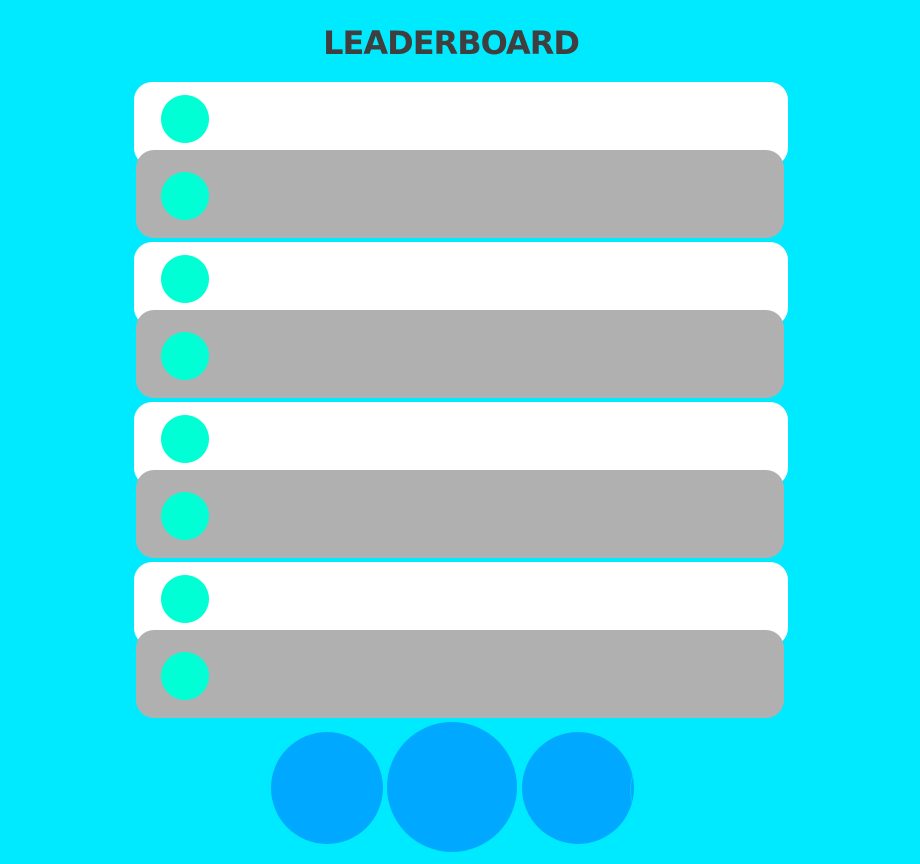 This screenshot has width=920, height=864. I want to click on nav-right-button, so click(578, 788).